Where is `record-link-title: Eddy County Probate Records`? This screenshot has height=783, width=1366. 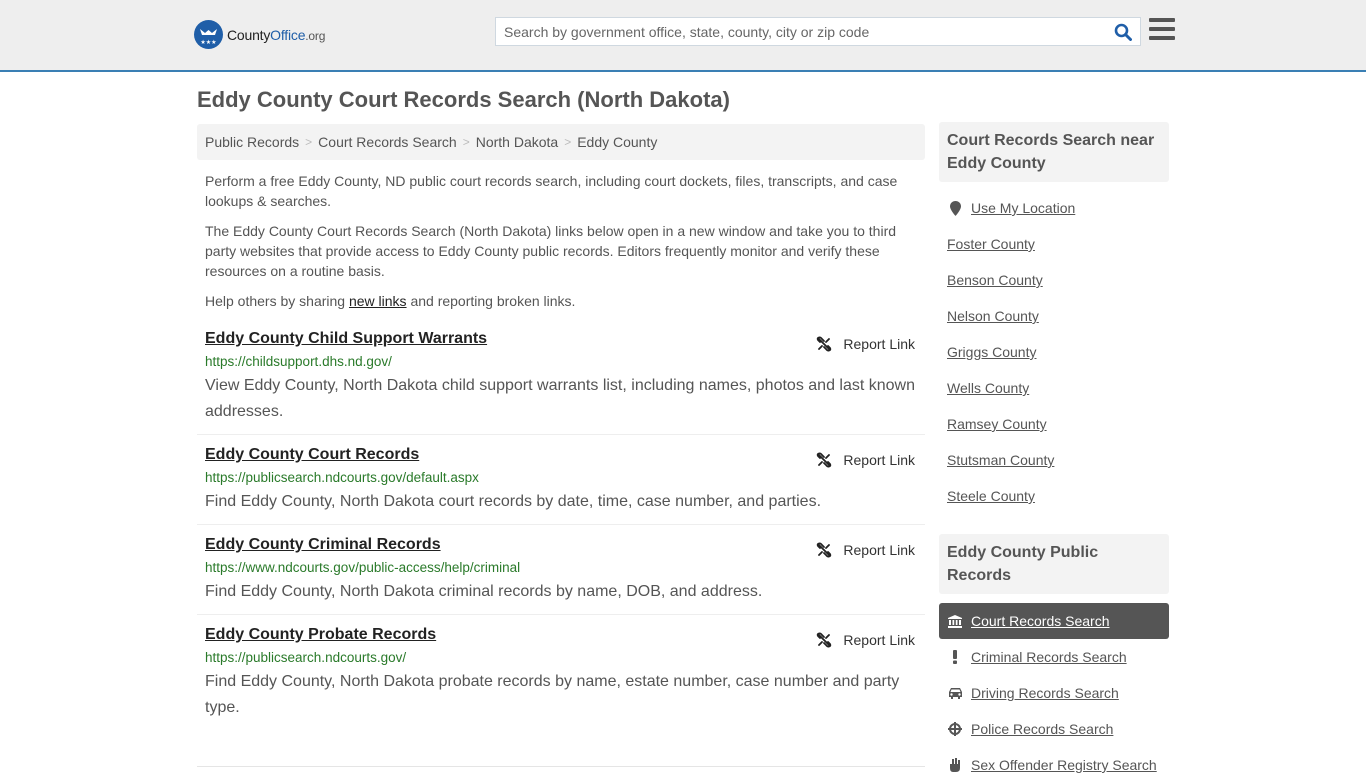
record-link-title: Eddy County Probate Records is located at coordinates (320, 635).